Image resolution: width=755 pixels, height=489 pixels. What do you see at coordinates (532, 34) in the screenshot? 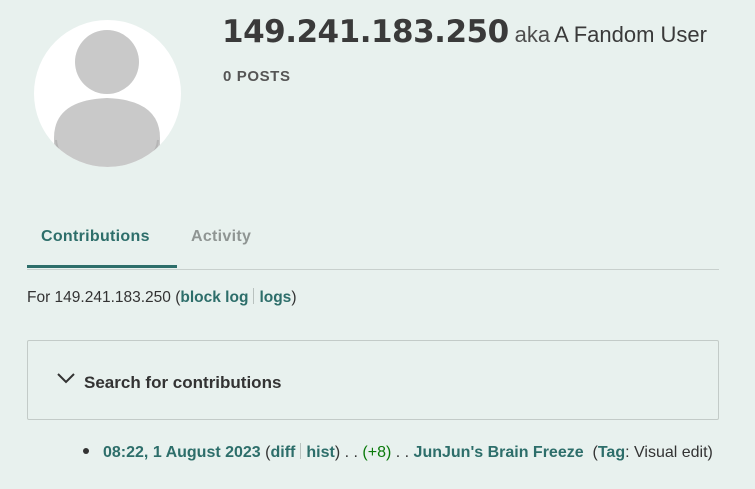
I see `aka-label: aka` at bounding box center [532, 34].